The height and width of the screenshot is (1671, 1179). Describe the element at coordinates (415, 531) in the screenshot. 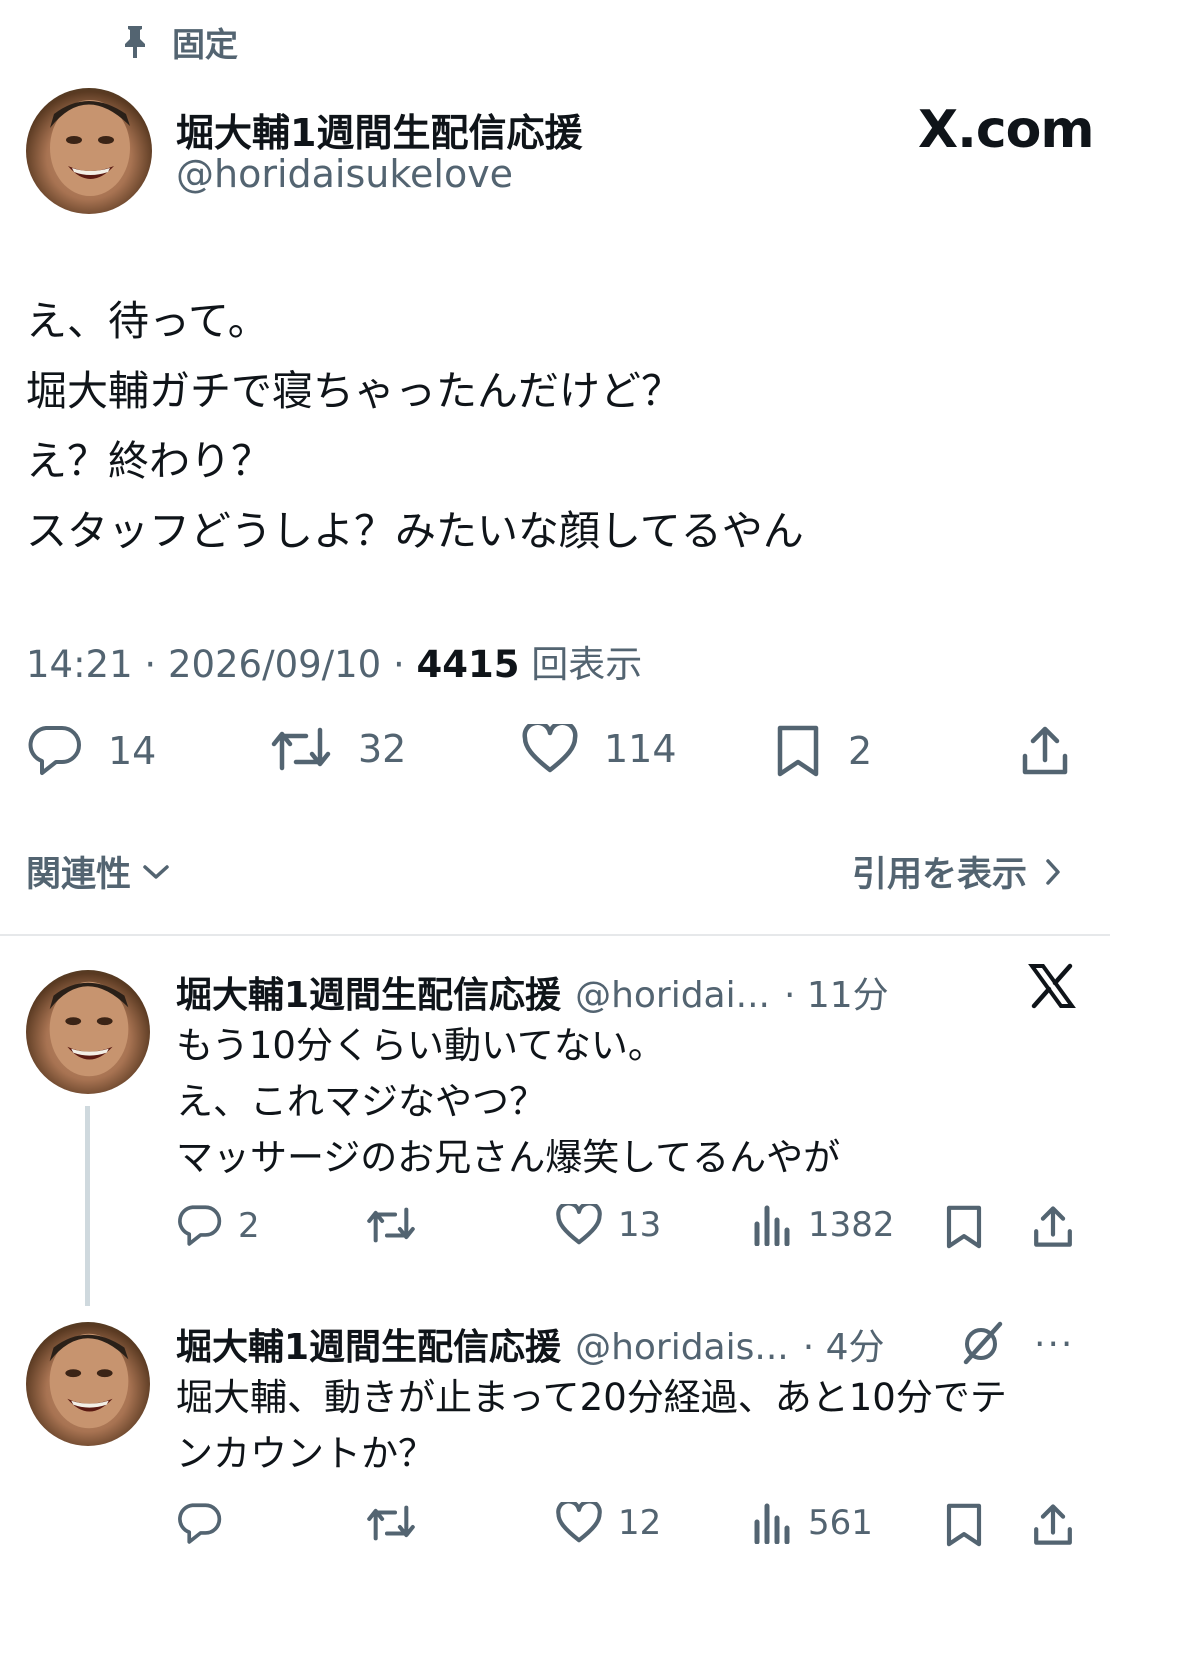

I see `post-text-line: スタッフどうしよ？みたいな顔してるやん` at that location.